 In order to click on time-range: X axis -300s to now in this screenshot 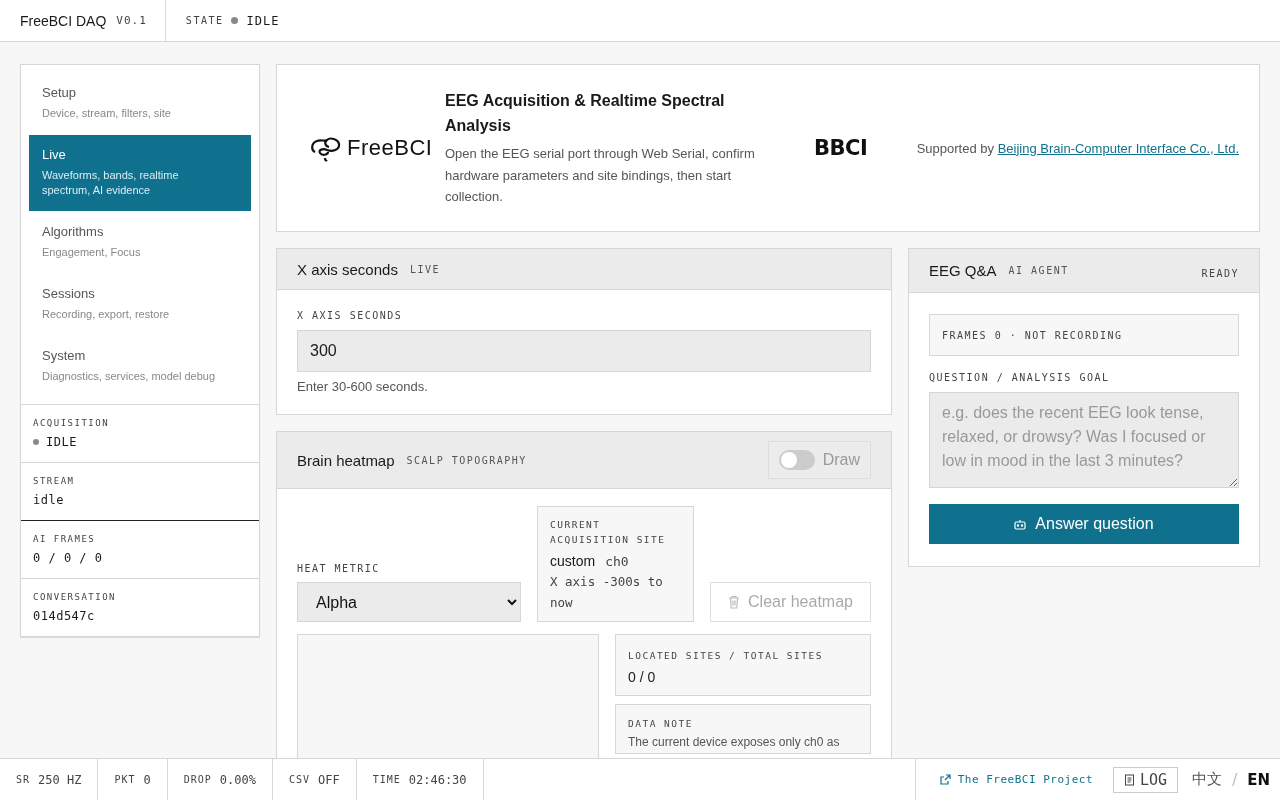, I will do `click(607, 592)`.